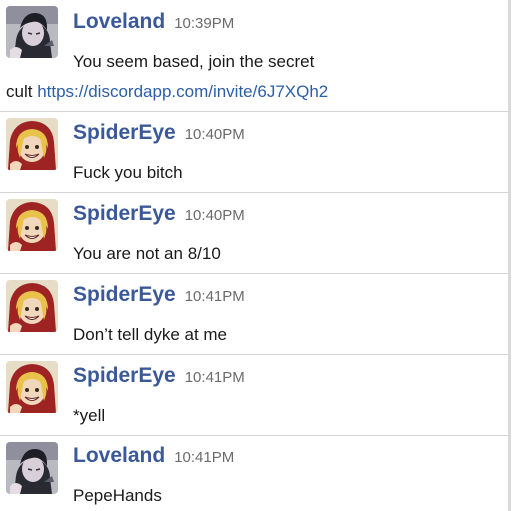 This screenshot has width=512, height=511. I want to click on message-text: PepeHands, so click(117, 495).